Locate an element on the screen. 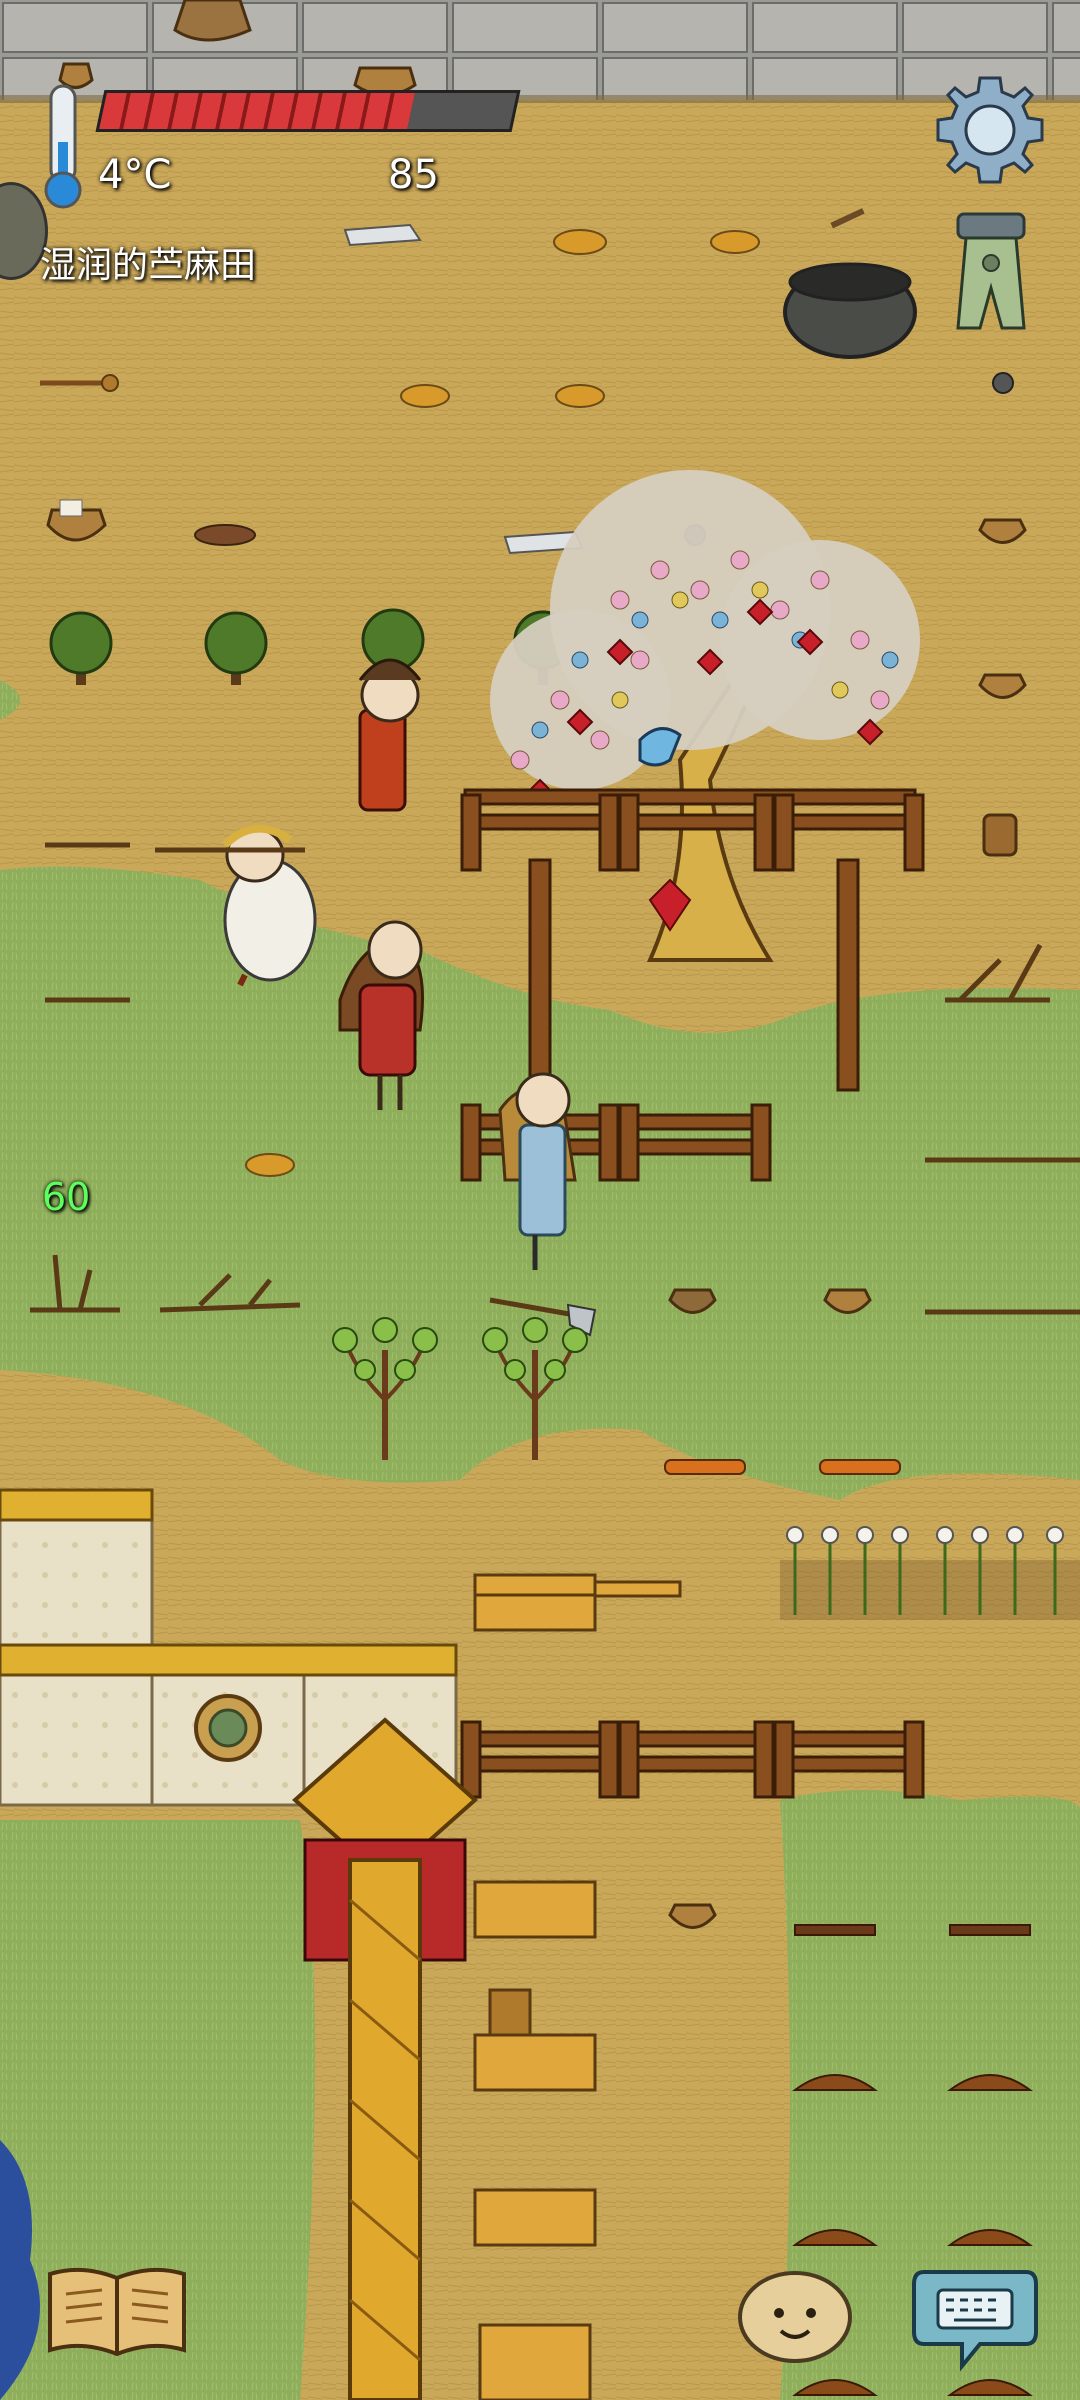 The width and height of the screenshot is (1080, 2400). location-name: 湿润的苎麻田 is located at coordinates (148, 265).